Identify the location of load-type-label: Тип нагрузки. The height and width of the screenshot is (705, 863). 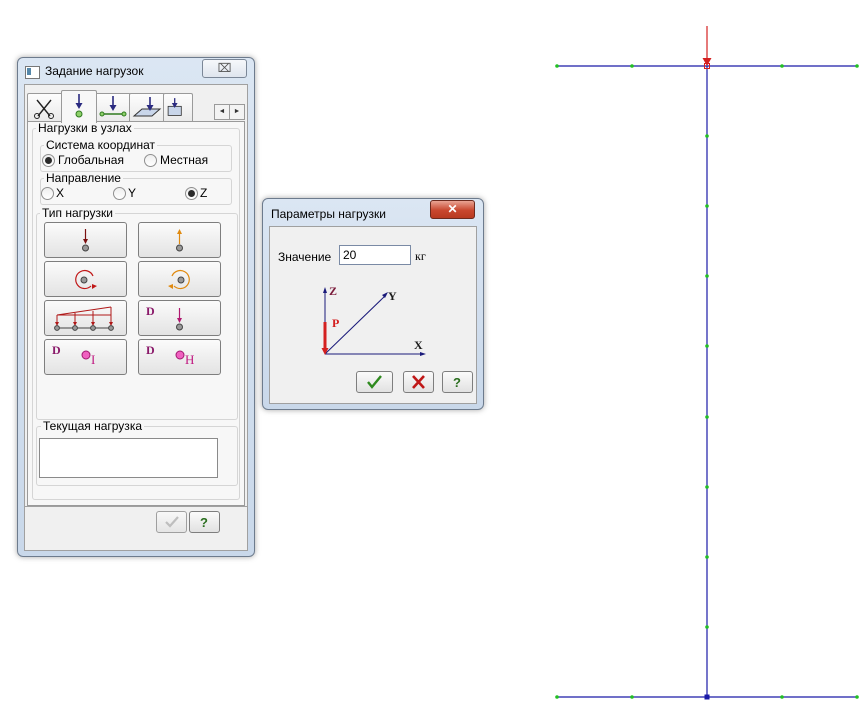
(78, 213).